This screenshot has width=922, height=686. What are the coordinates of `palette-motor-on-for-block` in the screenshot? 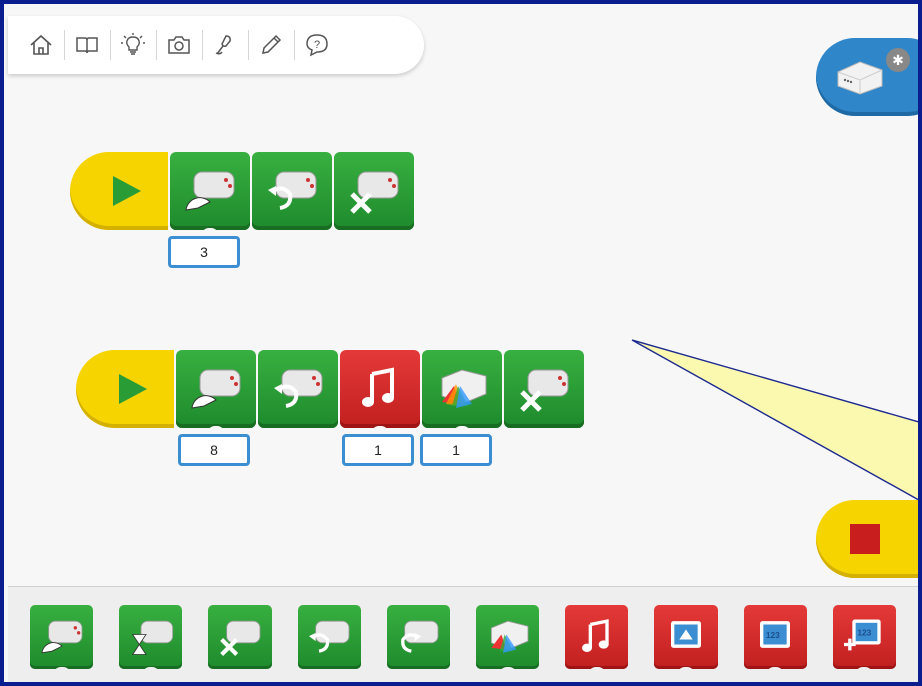 It's located at (151, 640).